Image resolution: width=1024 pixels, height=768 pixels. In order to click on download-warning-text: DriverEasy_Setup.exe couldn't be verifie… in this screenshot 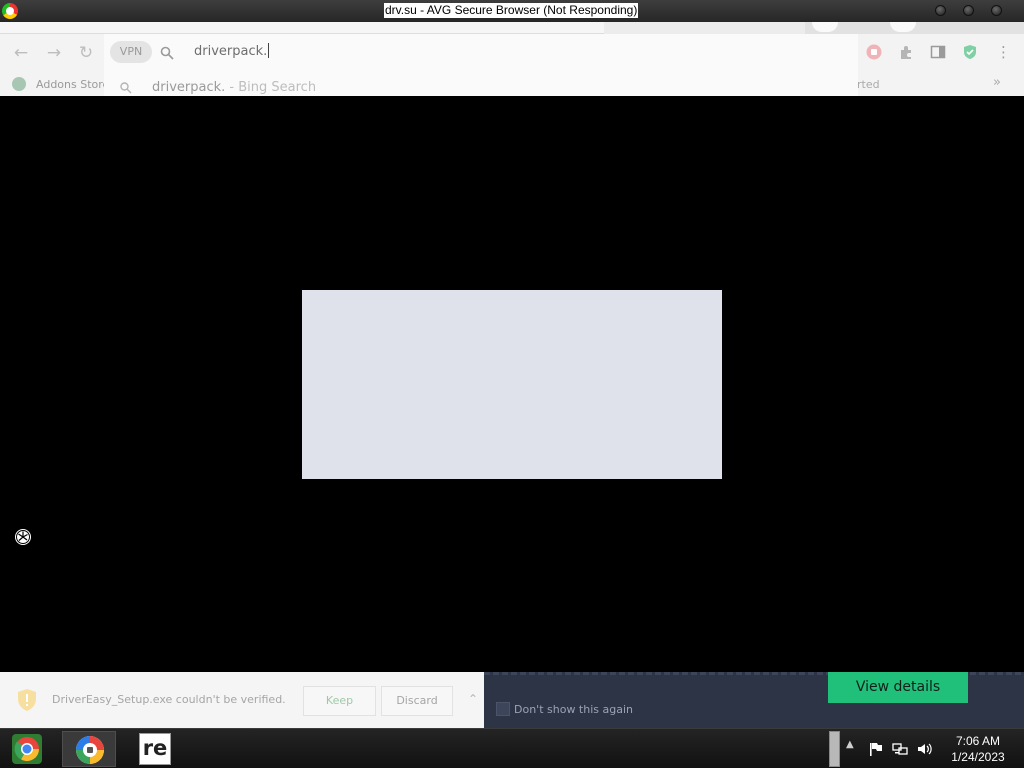, I will do `click(169, 699)`.